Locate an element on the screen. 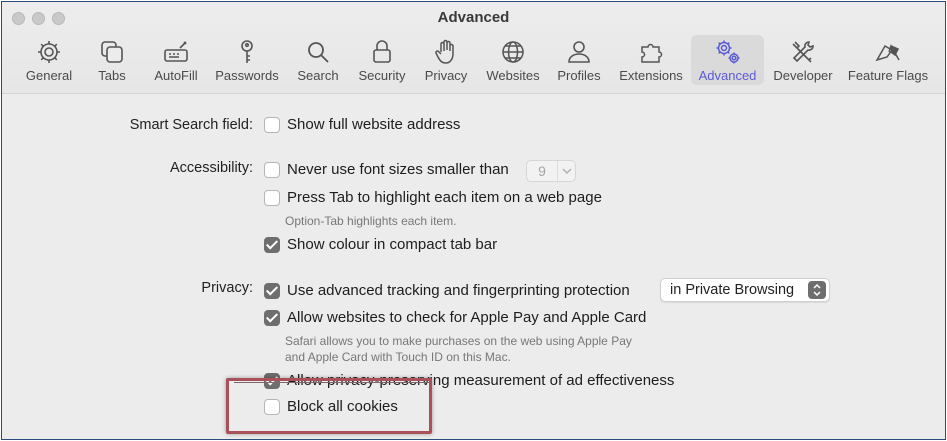 This screenshot has height=441, width=947. person-icon is located at coordinates (579, 52).